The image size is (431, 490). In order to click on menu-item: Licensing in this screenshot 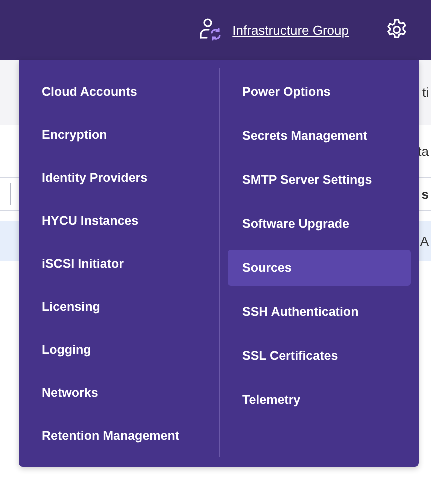, I will do `click(122, 306)`.